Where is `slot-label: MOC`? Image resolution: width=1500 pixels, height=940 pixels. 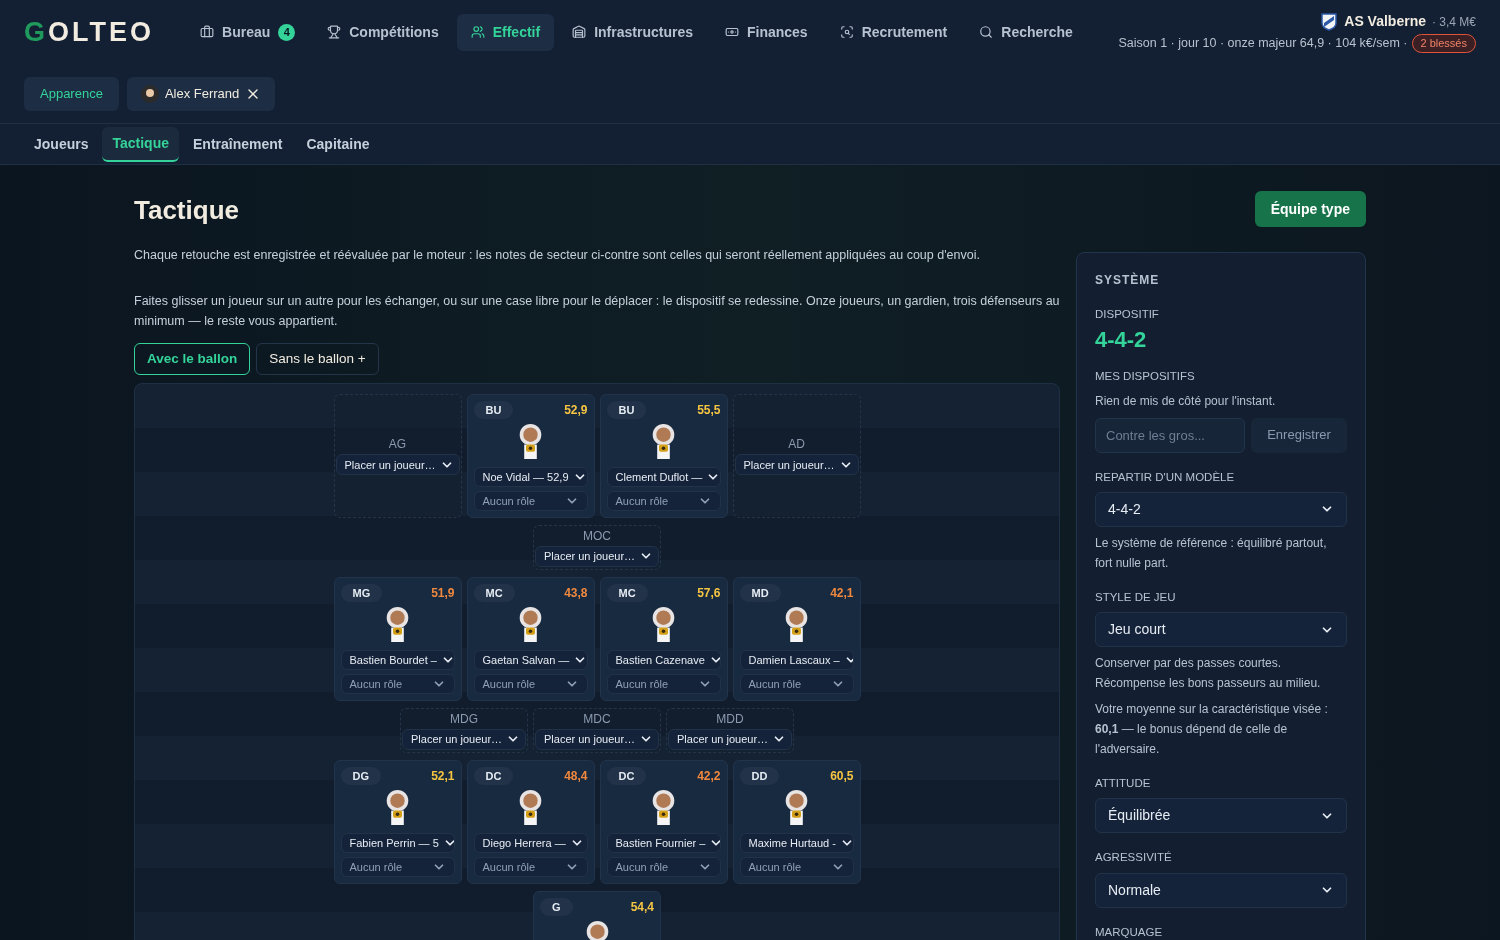
slot-label: MOC is located at coordinates (597, 535).